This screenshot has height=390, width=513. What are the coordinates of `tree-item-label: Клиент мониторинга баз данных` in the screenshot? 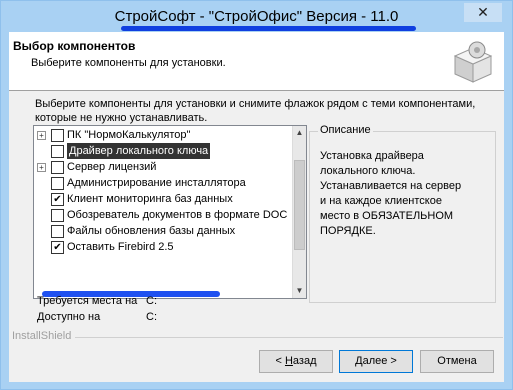 It's located at (150, 199).